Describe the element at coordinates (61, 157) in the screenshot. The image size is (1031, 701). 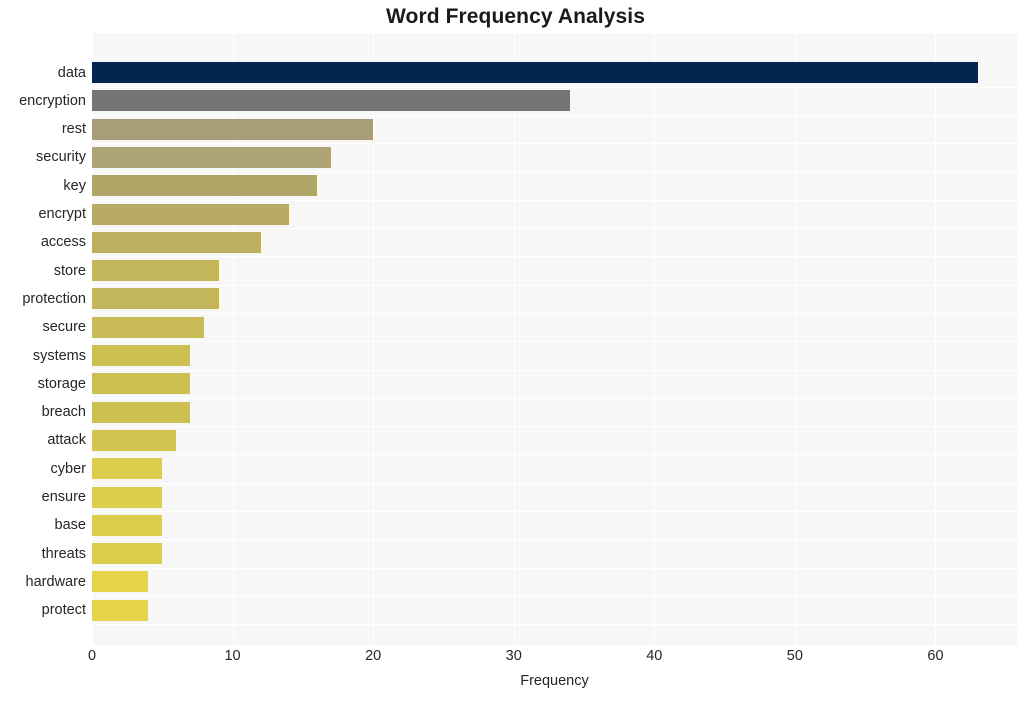
I see `y-tick-label-security: security` at that location.